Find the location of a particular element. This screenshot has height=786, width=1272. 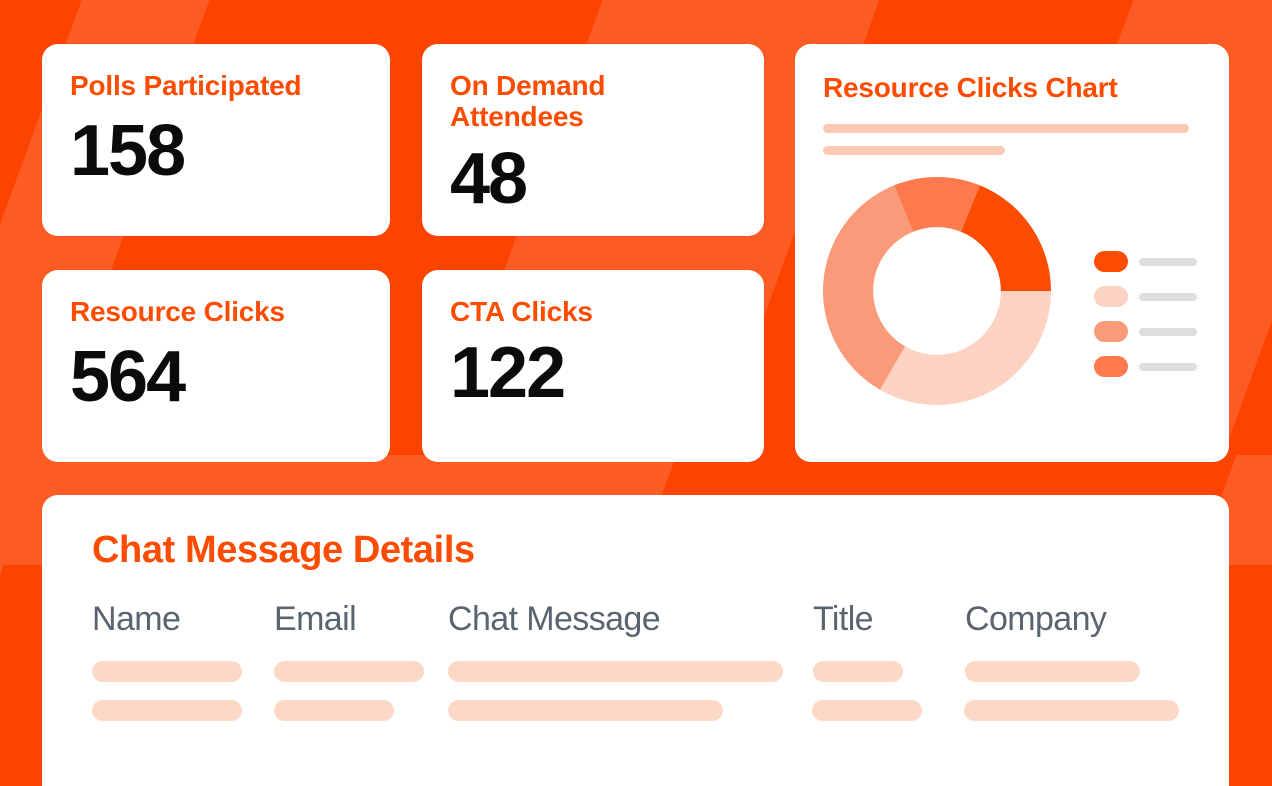

table-body is located at coordinates (635, 691).